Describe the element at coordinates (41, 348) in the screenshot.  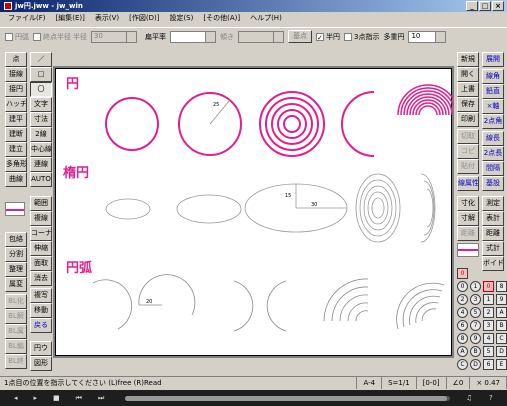
I see `tool-2d-shape: 円ウ` at that location.